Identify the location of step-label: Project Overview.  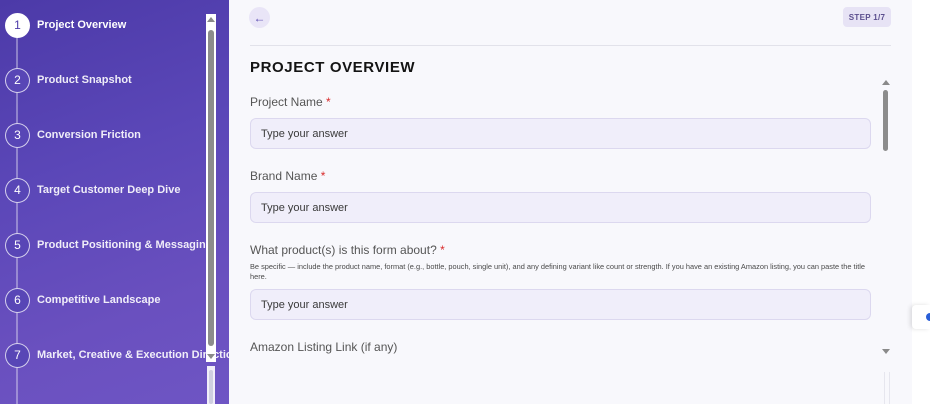
(82, 25).